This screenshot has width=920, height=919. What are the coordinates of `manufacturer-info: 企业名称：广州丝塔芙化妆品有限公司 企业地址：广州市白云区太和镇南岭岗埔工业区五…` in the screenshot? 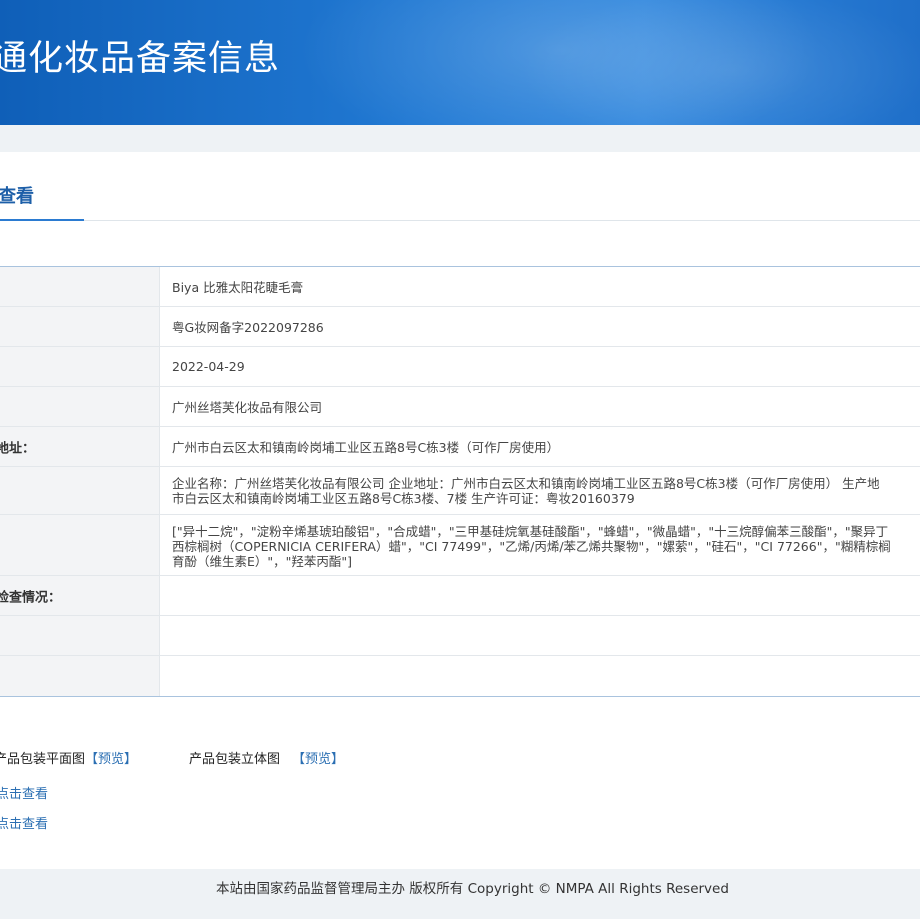 It's located at (540, 490).